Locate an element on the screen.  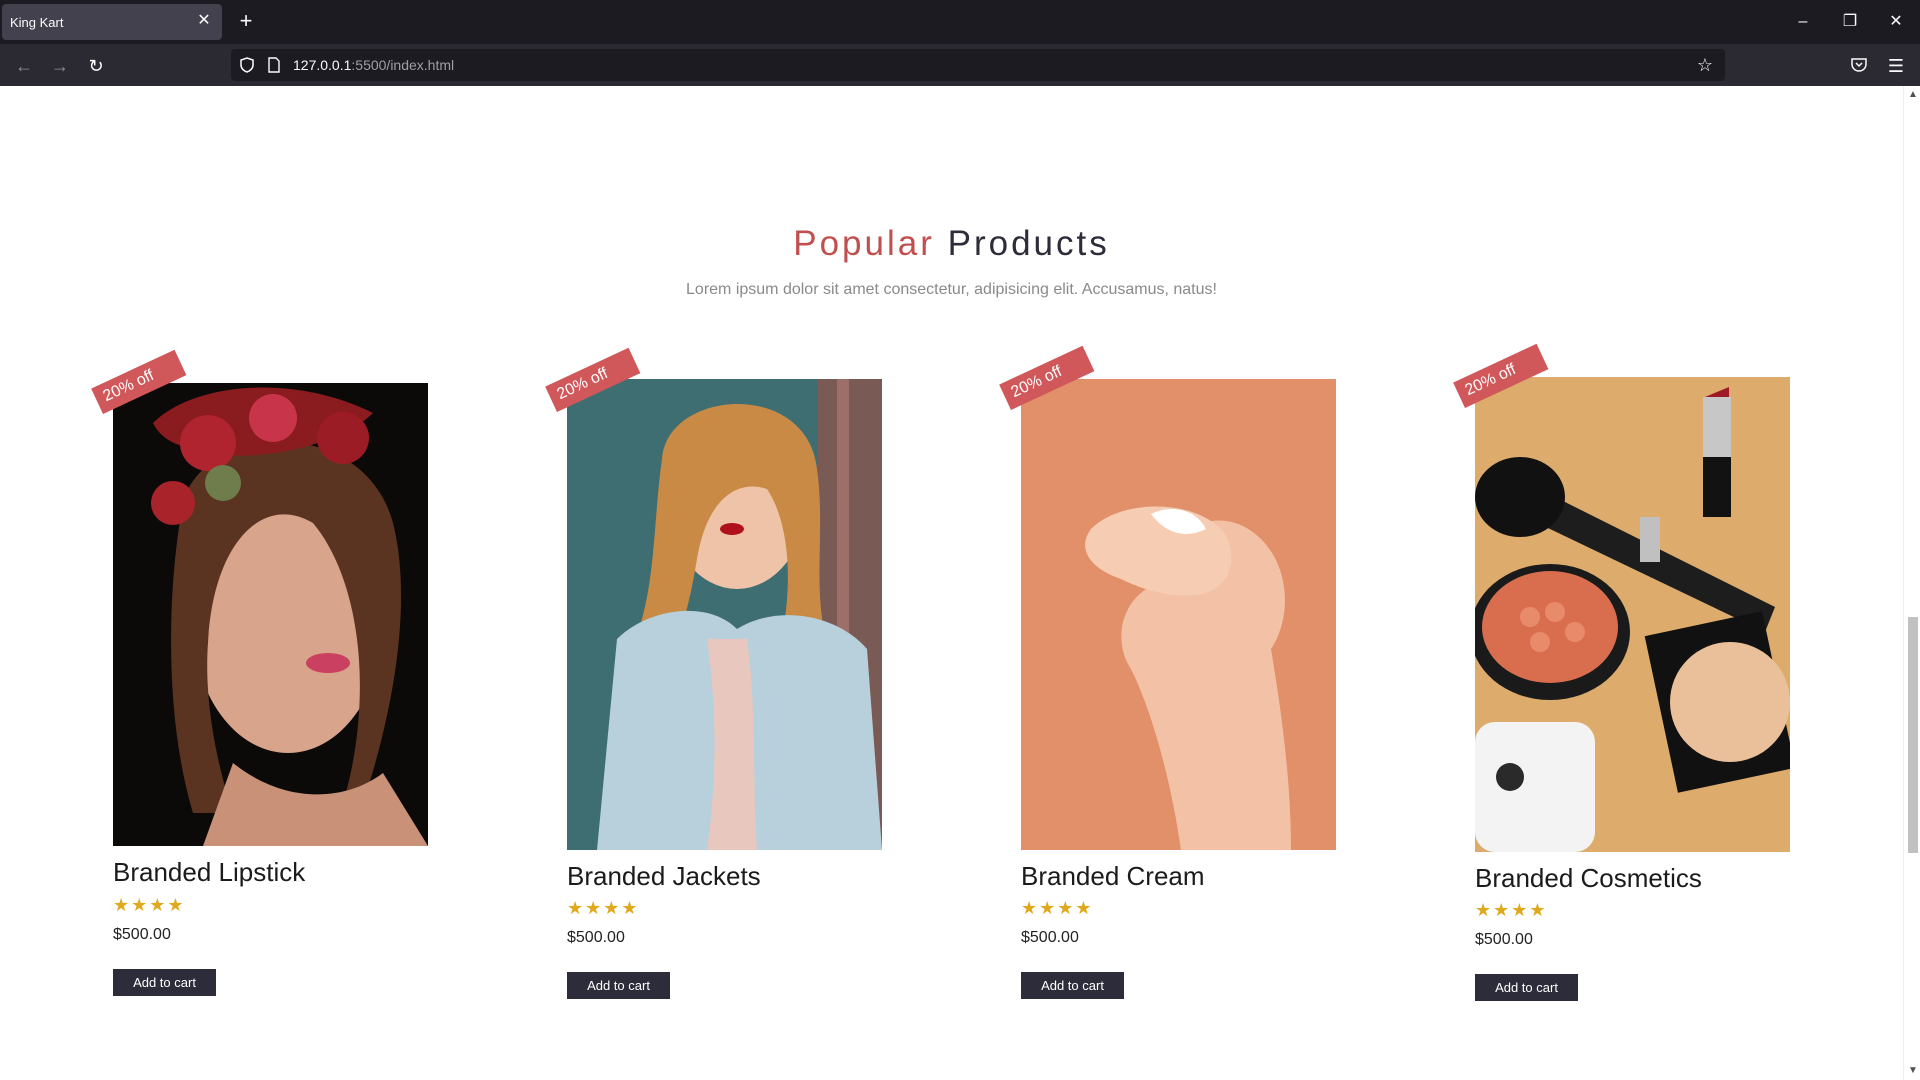
minimize-icon: – is located at coordinates (1803, 22).